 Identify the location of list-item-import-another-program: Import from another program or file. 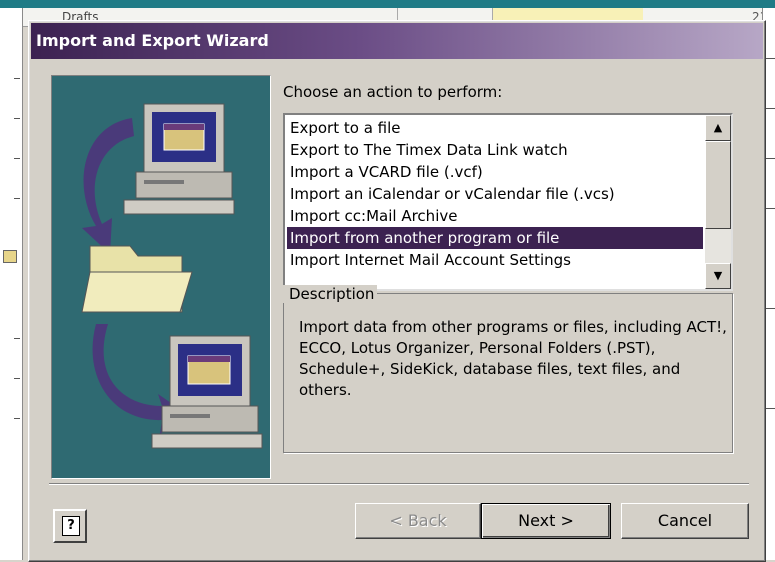
(495, 238).